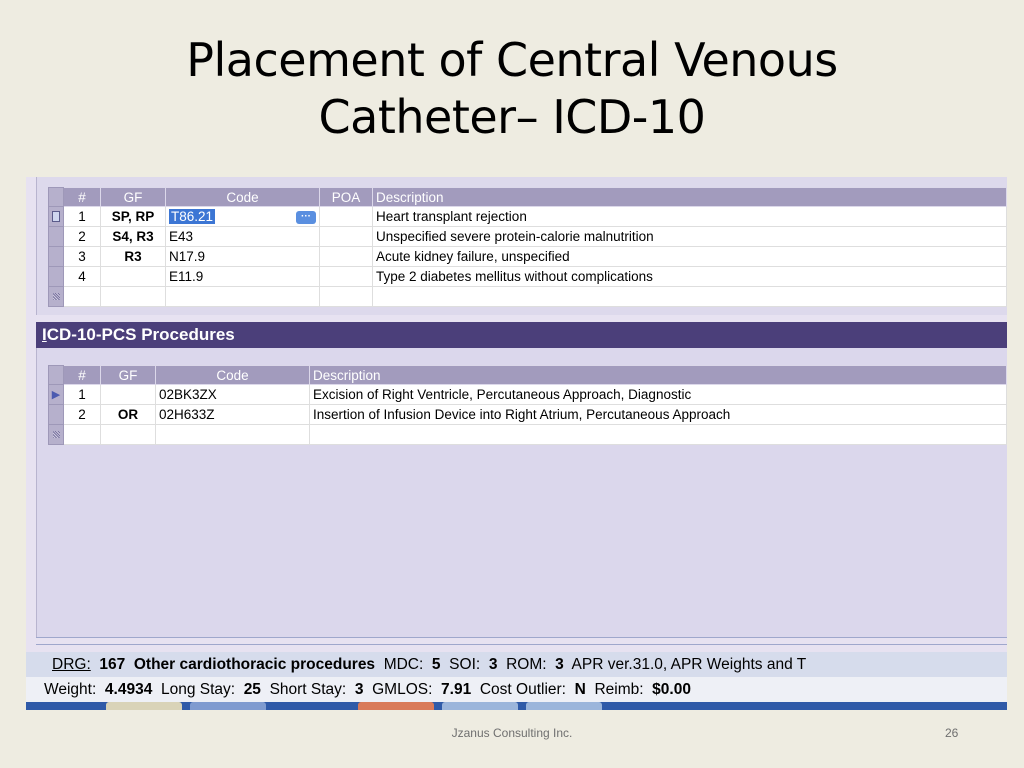 The height and width of the screenshot is (768, 1024). I want to click on gmlos-label: GMLOS:, so click(402, 689).